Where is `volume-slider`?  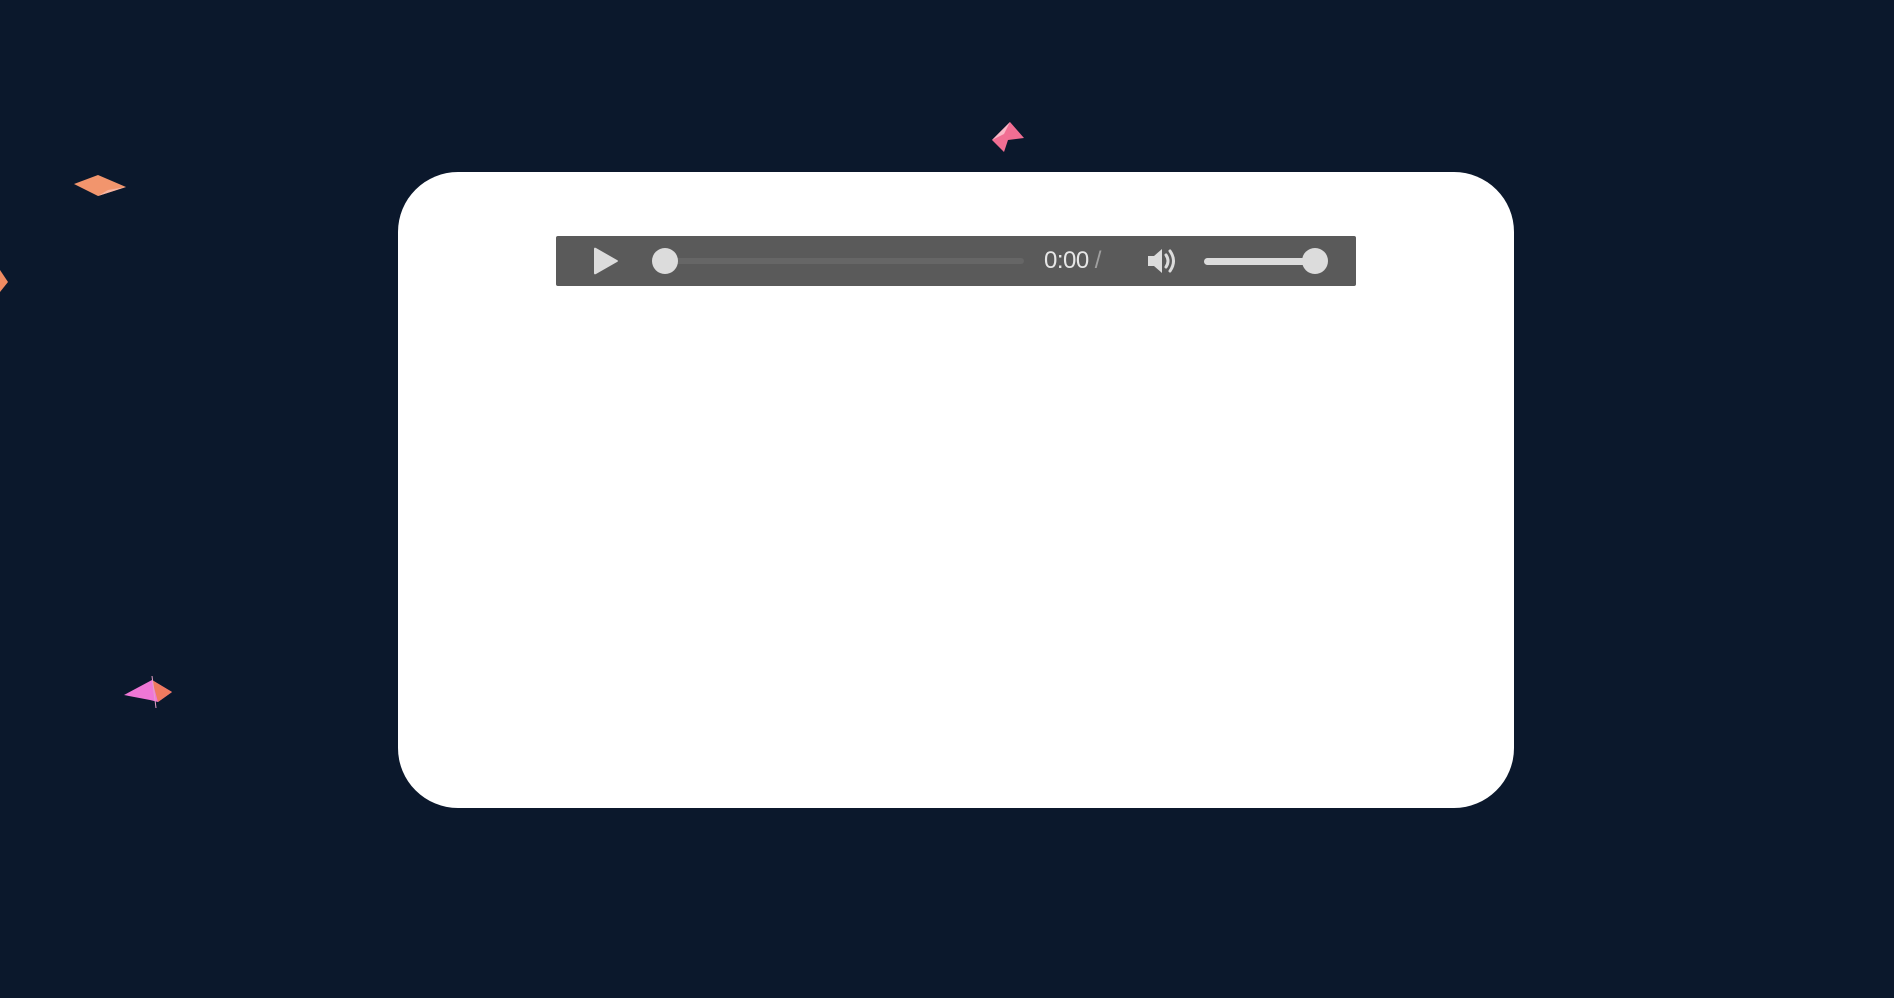
volume-slider is located at coordinates (1268, 261).